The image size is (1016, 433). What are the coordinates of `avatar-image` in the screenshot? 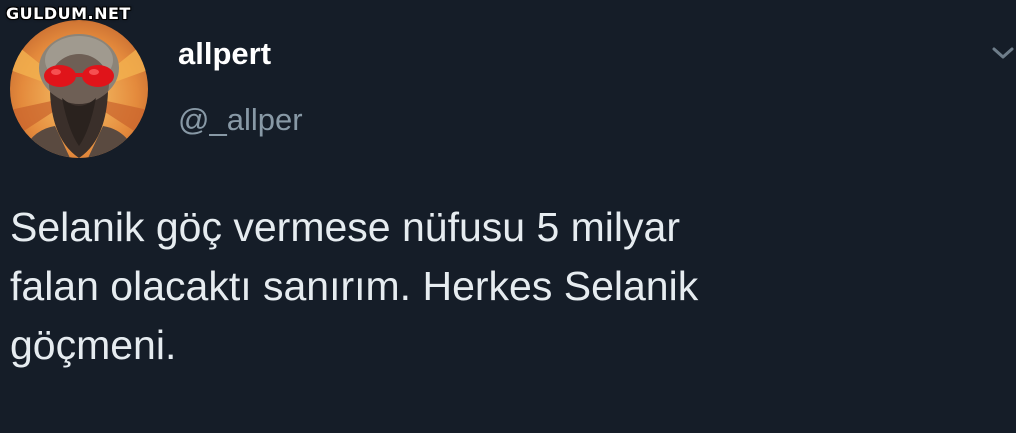 It's located at (79, 89).